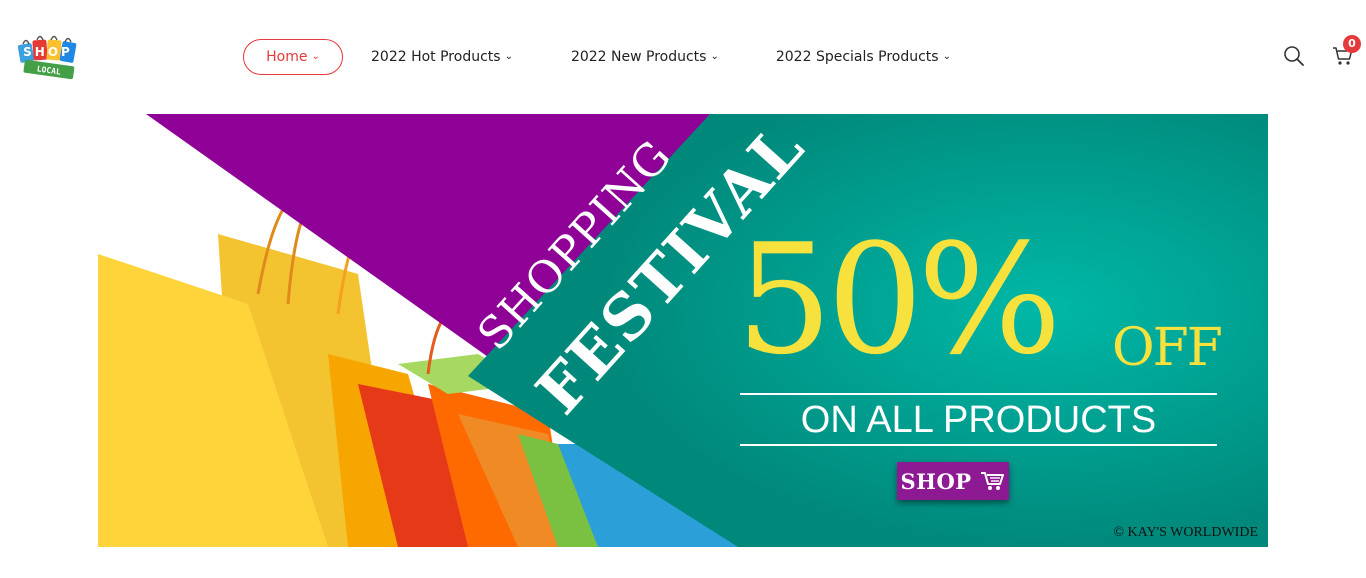 This screenshot has height=578, width=1366. I want to click on nav-hot-products: 2022 Hot Products ⌄, so click(442, 57).